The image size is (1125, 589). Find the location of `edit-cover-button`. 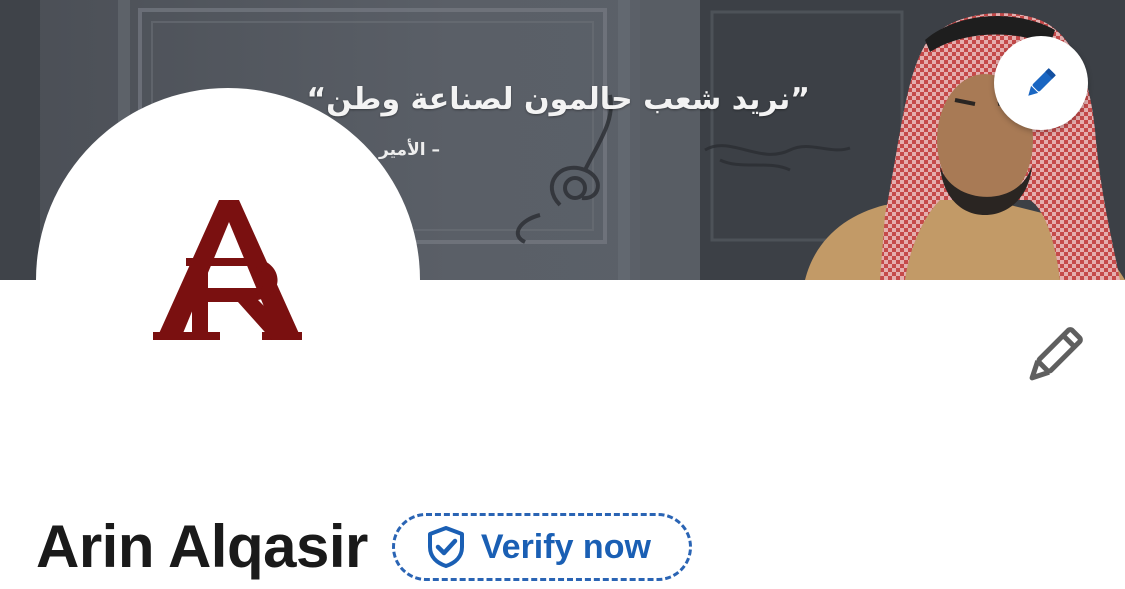

edit-cover-button is located at coordinates (1041, 83).